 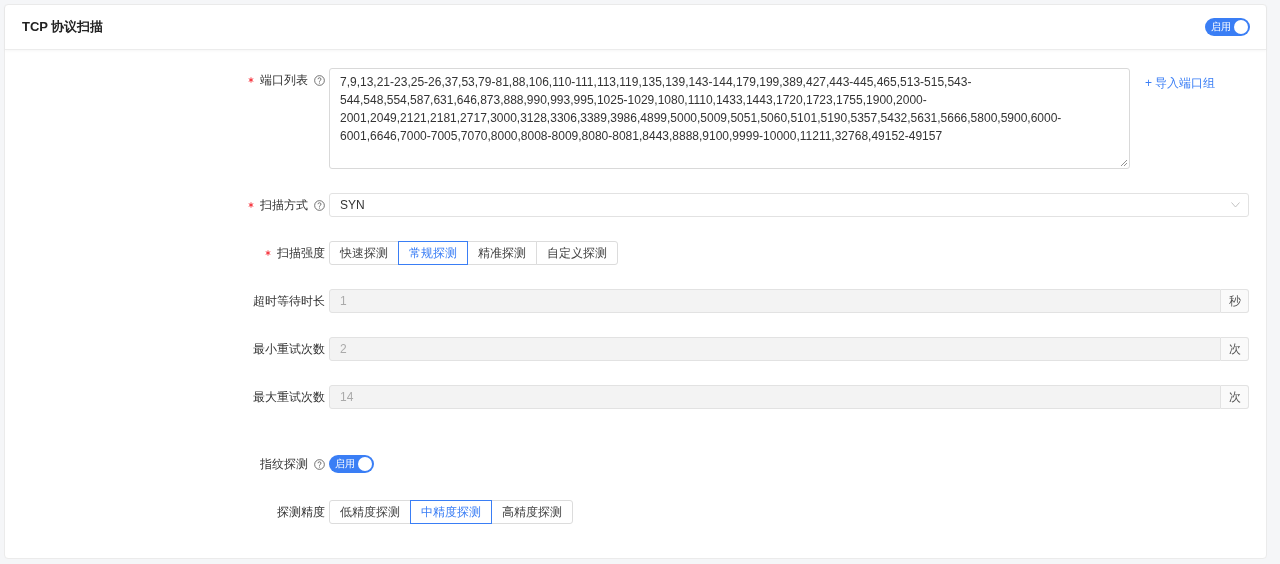 What do you see at coordinates (1197, 80) in the screenshot?
I see `import-port-group-link: + 导入端口组` at bounding box center [1197, 80].